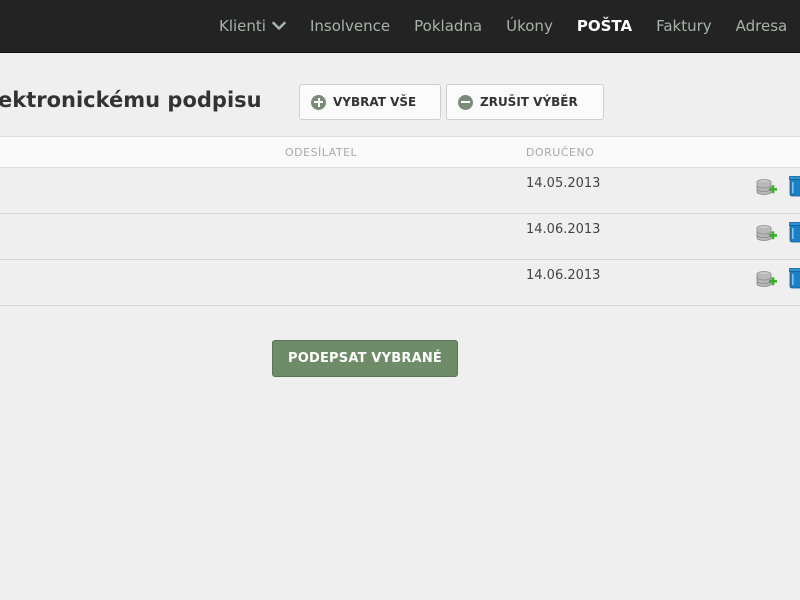  Describe the element at coordinates (529, 102) in the screenshot. I see `deselect-label: ZRUŠIT VÝBĚR` at that location.